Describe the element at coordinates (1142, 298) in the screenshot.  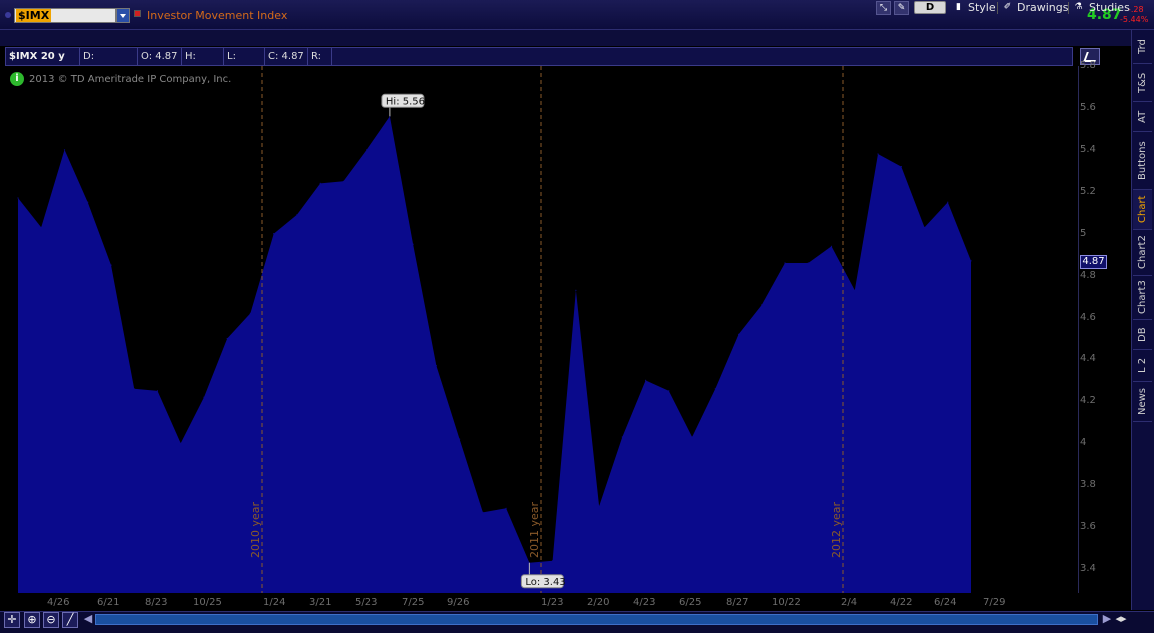
I see `side-tab-chart3: Chart3` at that location.